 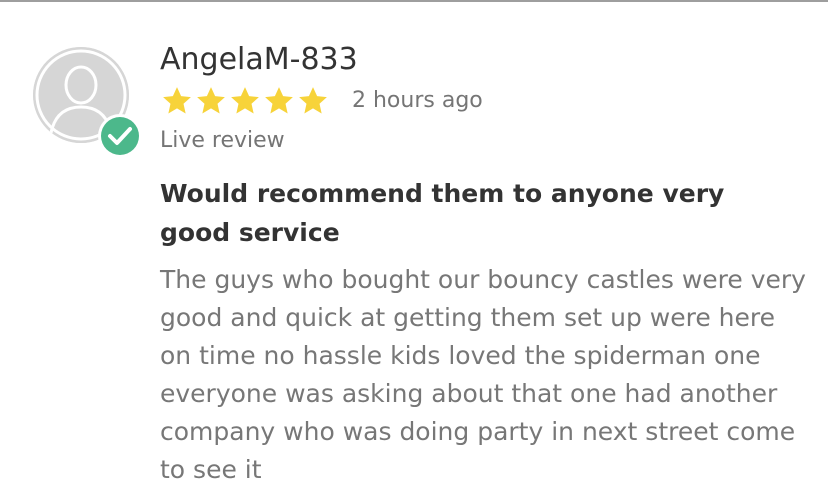 What do you see at coordinates (414, 1) in the screenshot?
I see `top-divider` at bounding box center [414, 1].